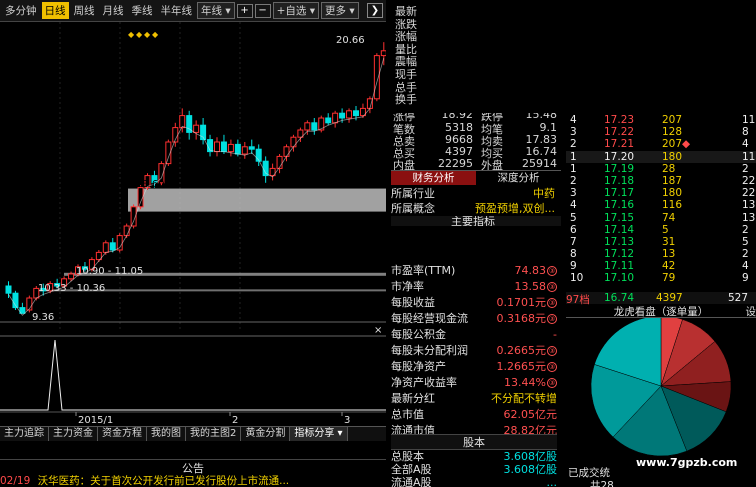 Image resolution: width=756 pixels, height=487 pixels. What do you see at coordinates (573, 217) in the screenshot?
I see `ob-level: 5` at bounding box center [573, 217].